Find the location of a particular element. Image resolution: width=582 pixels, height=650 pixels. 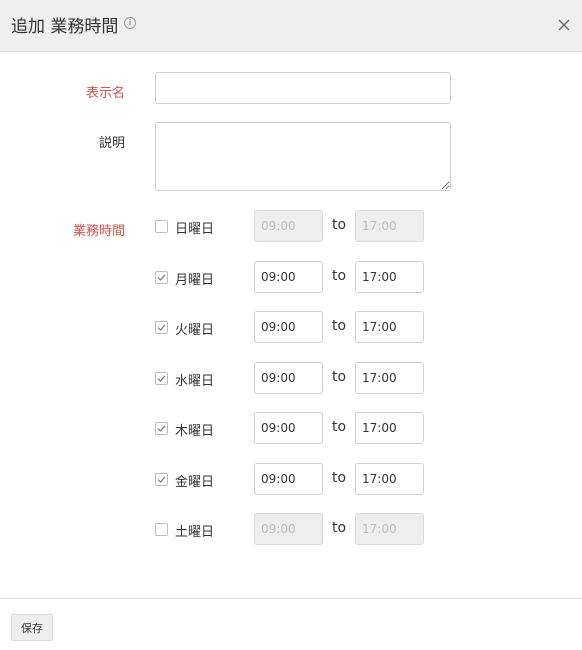

close-icon is located at coordinates (564, 23).